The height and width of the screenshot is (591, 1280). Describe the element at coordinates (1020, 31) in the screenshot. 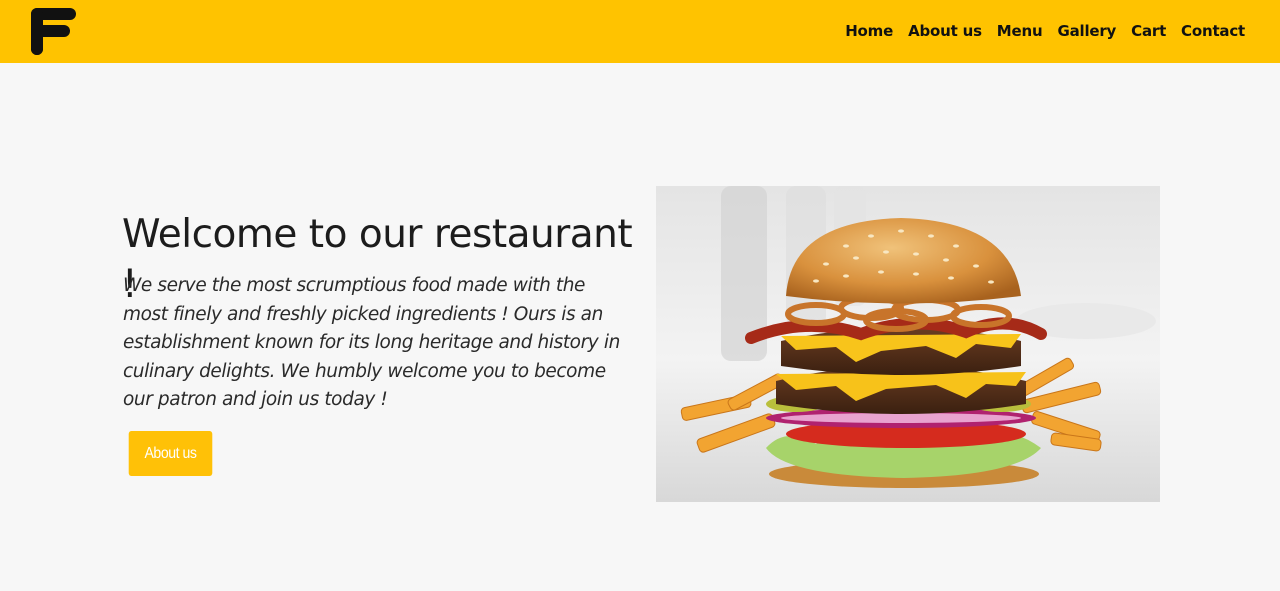

I see `nav-menu-link: Menu` at that location.